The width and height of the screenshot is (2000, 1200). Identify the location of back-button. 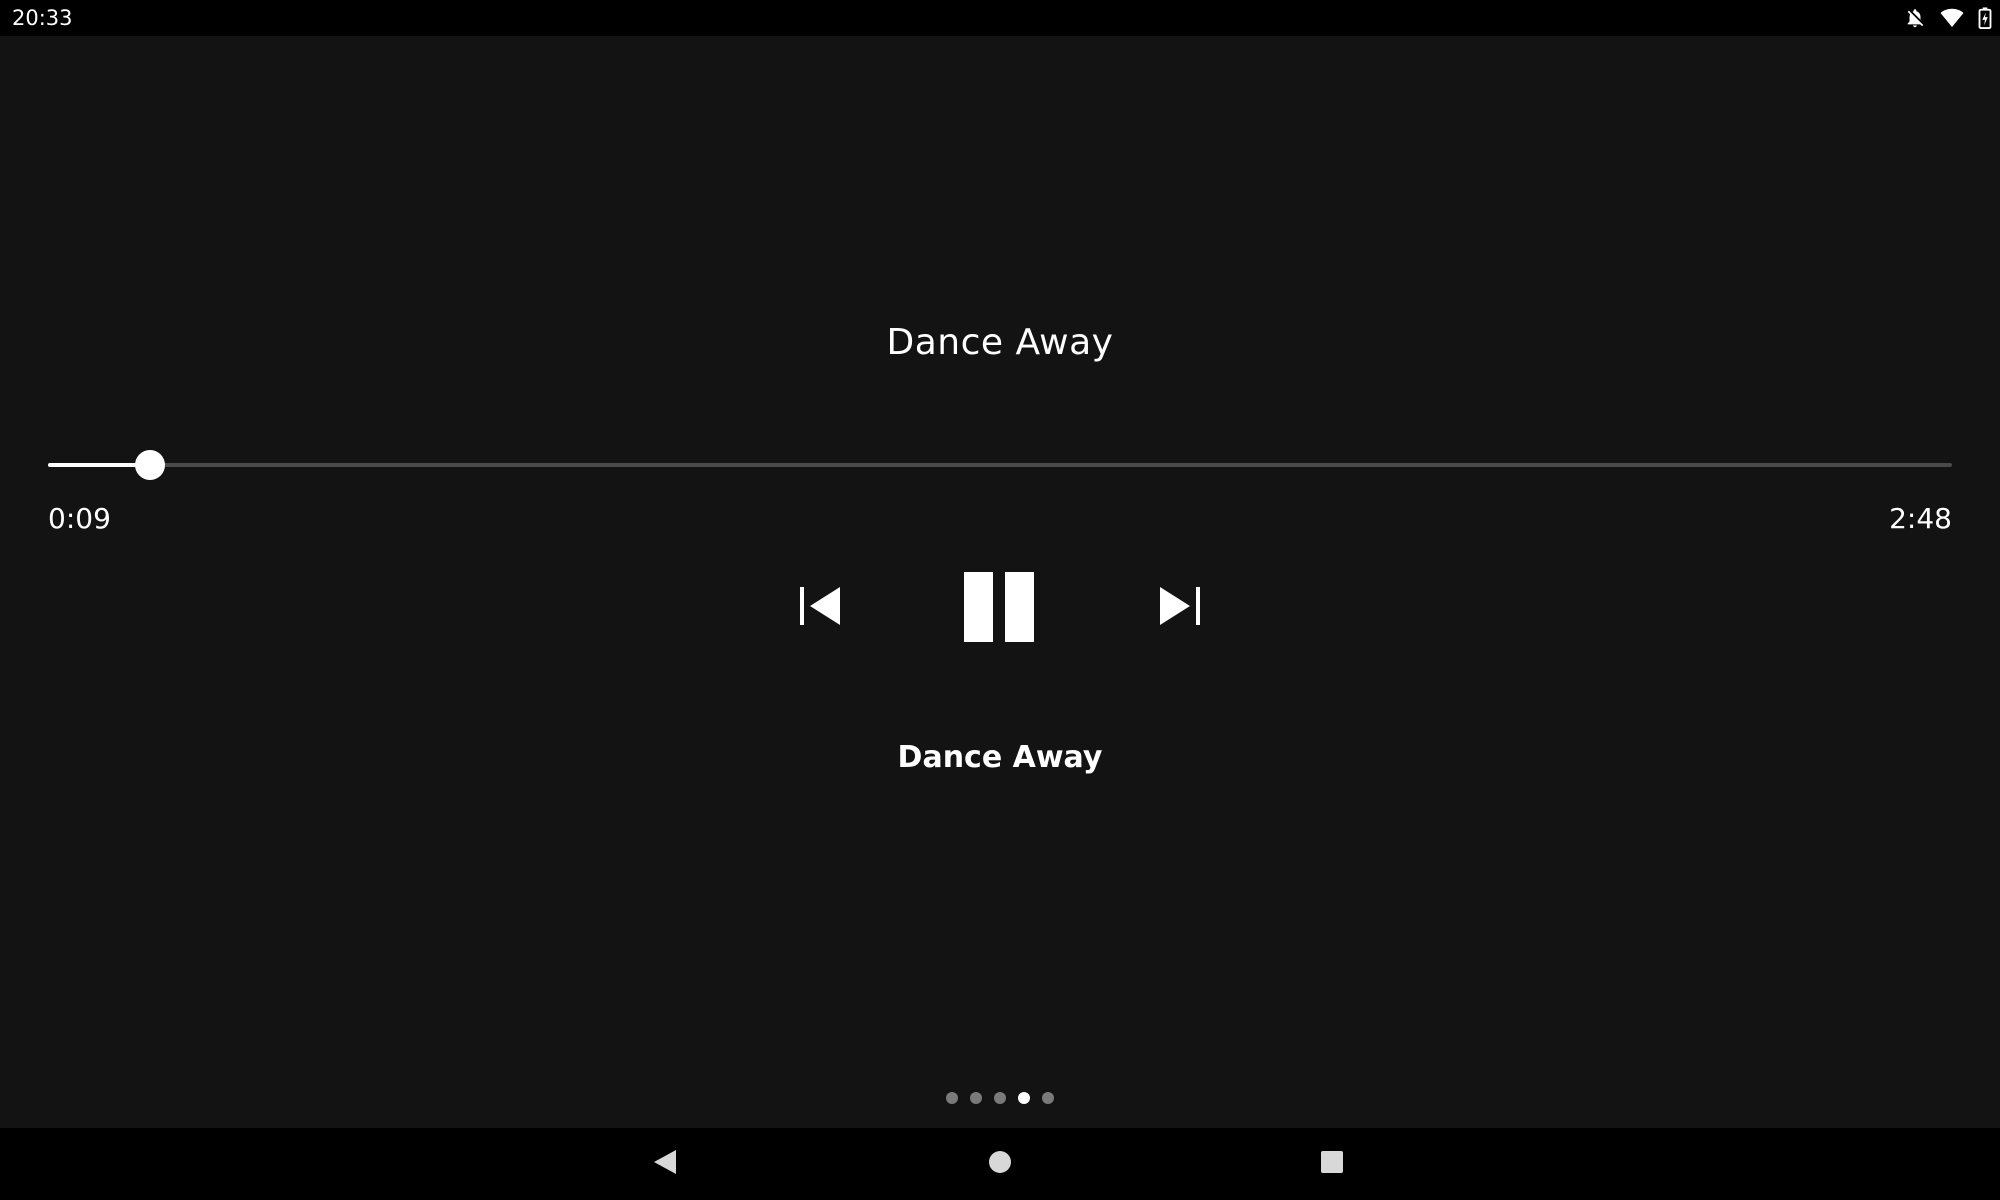
(665, 1164).